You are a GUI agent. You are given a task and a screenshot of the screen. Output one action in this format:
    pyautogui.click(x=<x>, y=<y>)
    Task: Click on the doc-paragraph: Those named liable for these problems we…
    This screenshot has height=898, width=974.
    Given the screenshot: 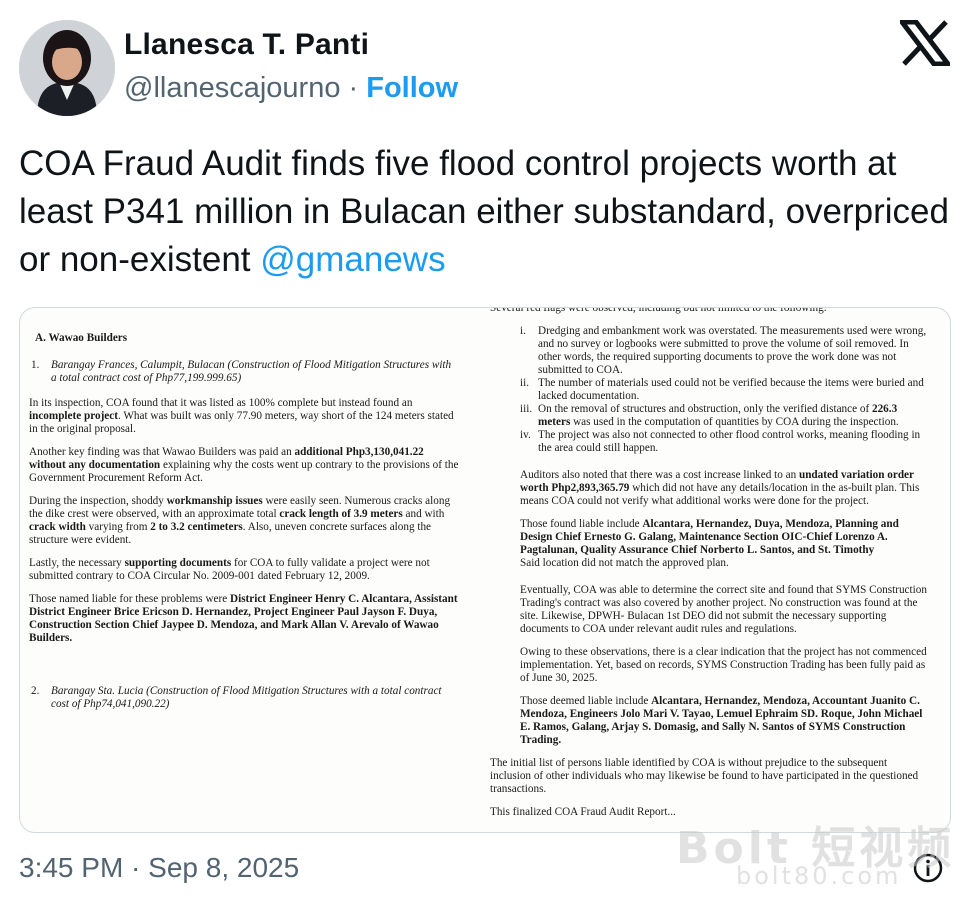 What is the action you would take?
    pyautogui.click(x=243, y=618)
    